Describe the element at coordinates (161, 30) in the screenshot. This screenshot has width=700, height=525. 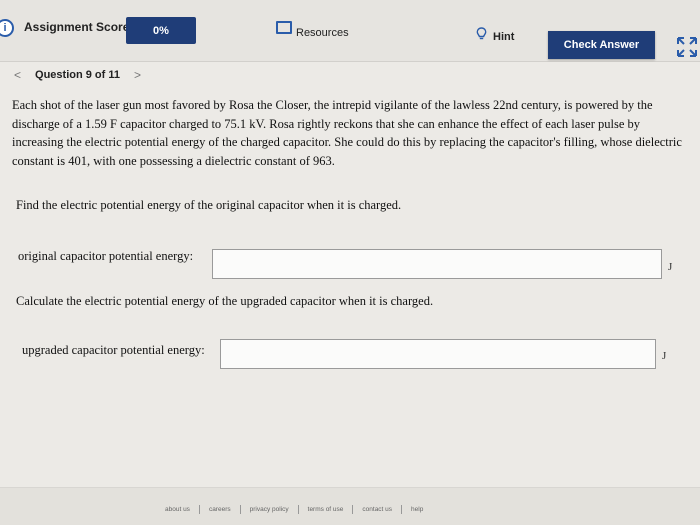
I see `assignment-score-value: 0%` at that location.